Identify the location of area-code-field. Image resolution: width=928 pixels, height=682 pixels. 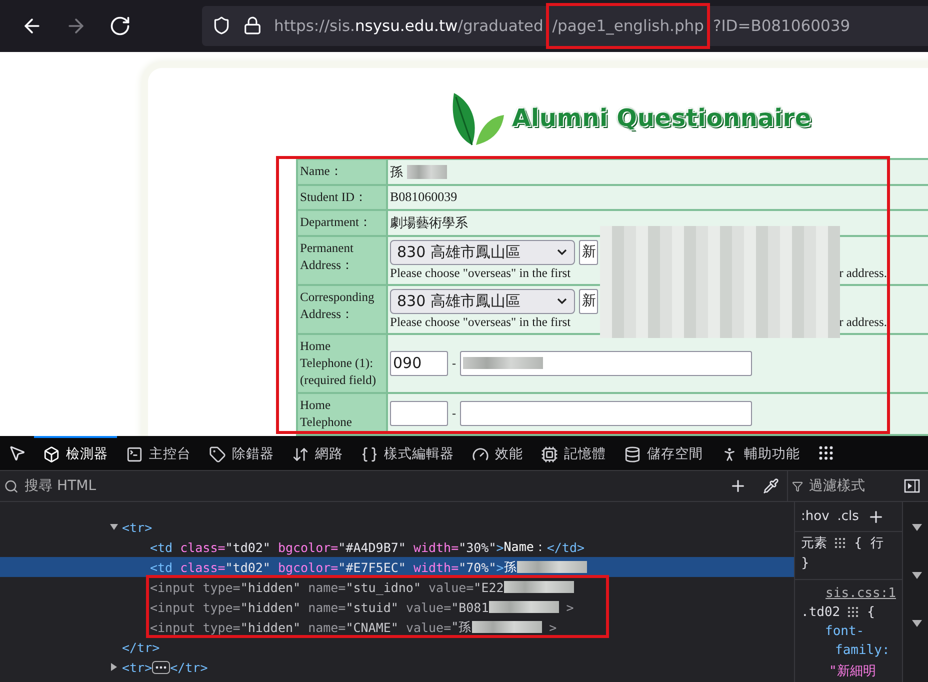
(419, 413).